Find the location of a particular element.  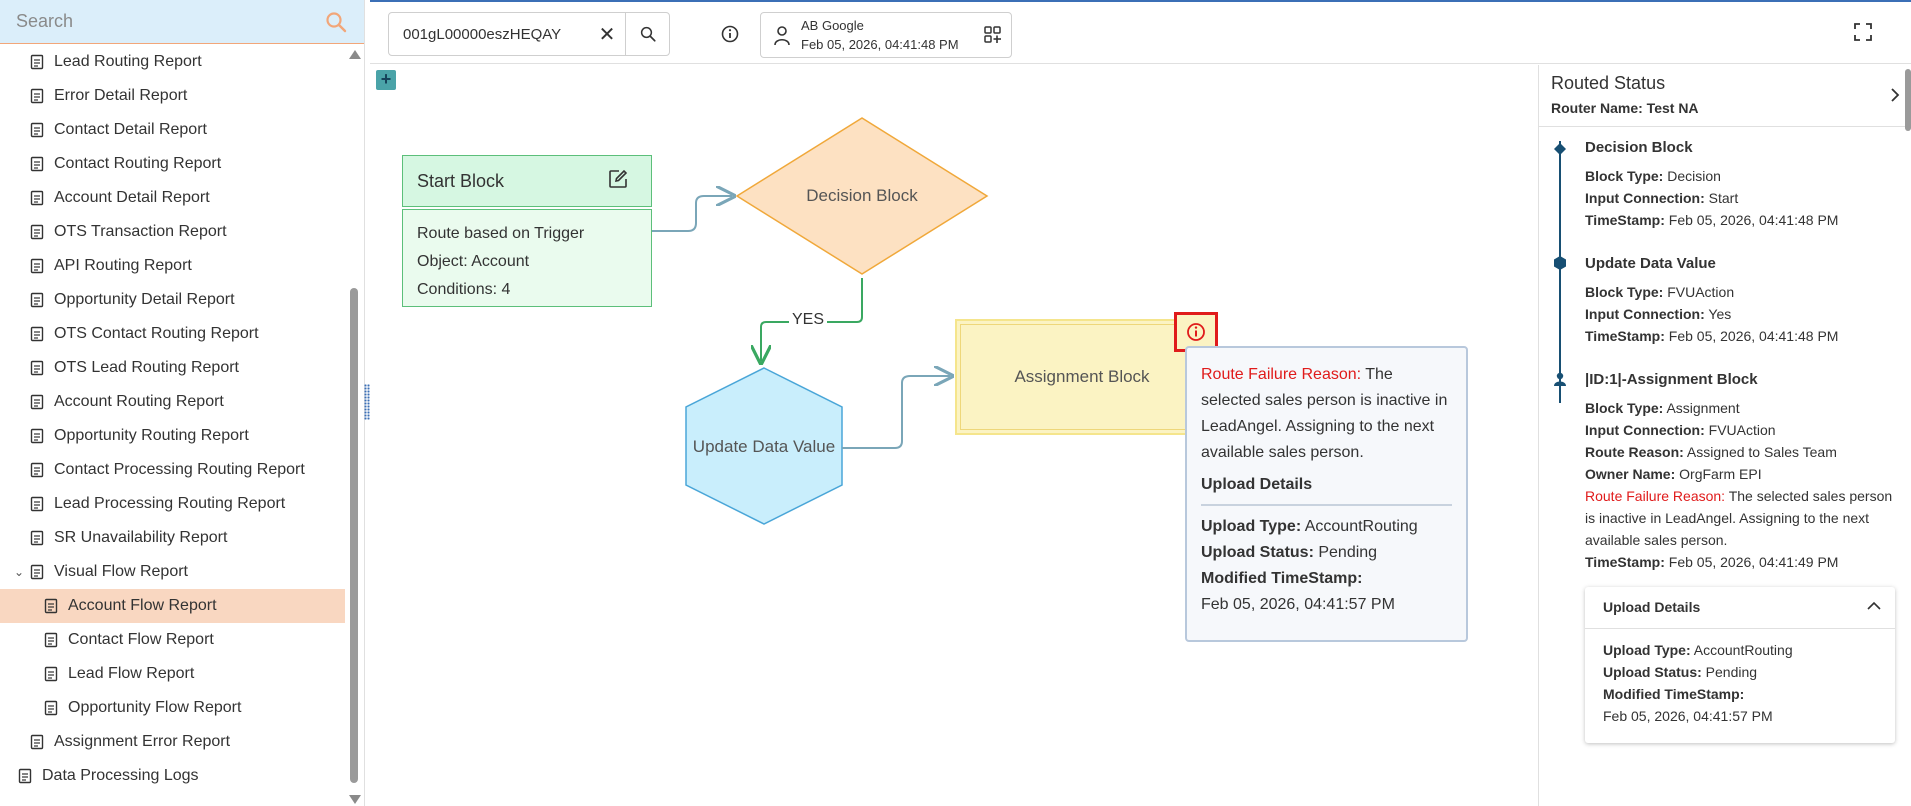

sidebar-item-opportunity-detail-report: Opportunity Detail Report is located at coordinates (172, 300).